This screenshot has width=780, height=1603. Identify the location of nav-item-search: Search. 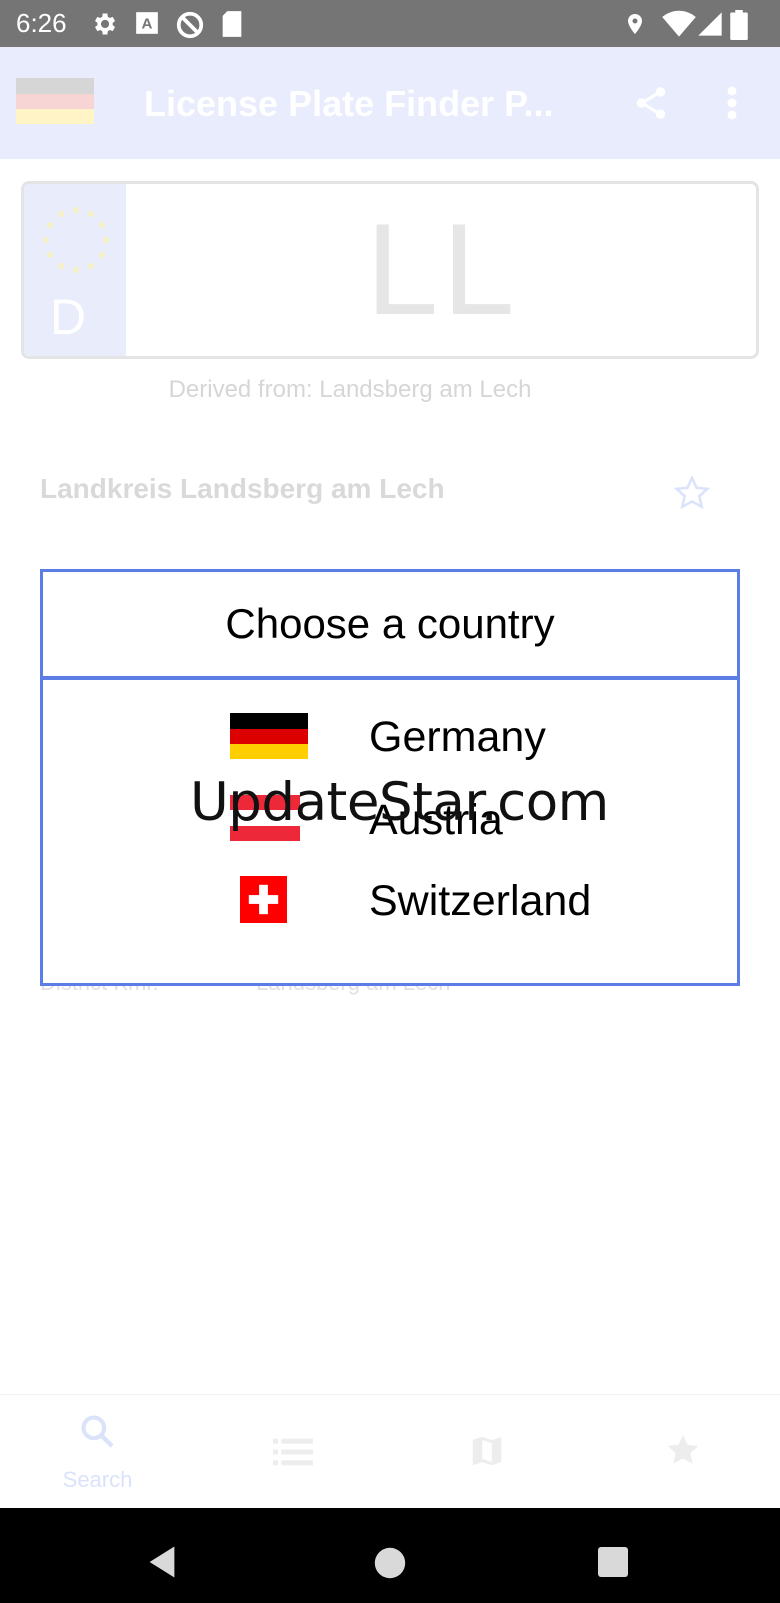
(97, 1452).